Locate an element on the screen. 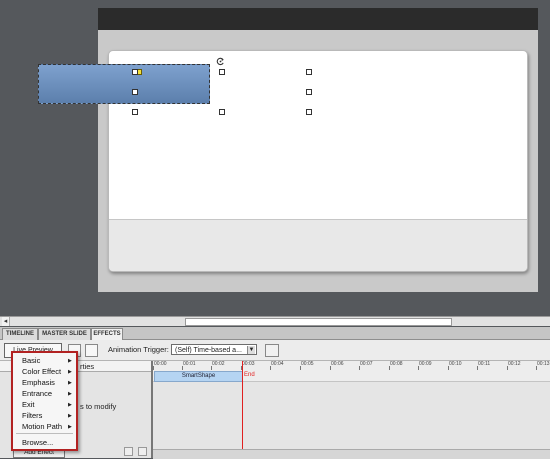 The width and height of the screenshot is (550, 459). tab-effects: EFFECTS is located at coordinates (107, 334).